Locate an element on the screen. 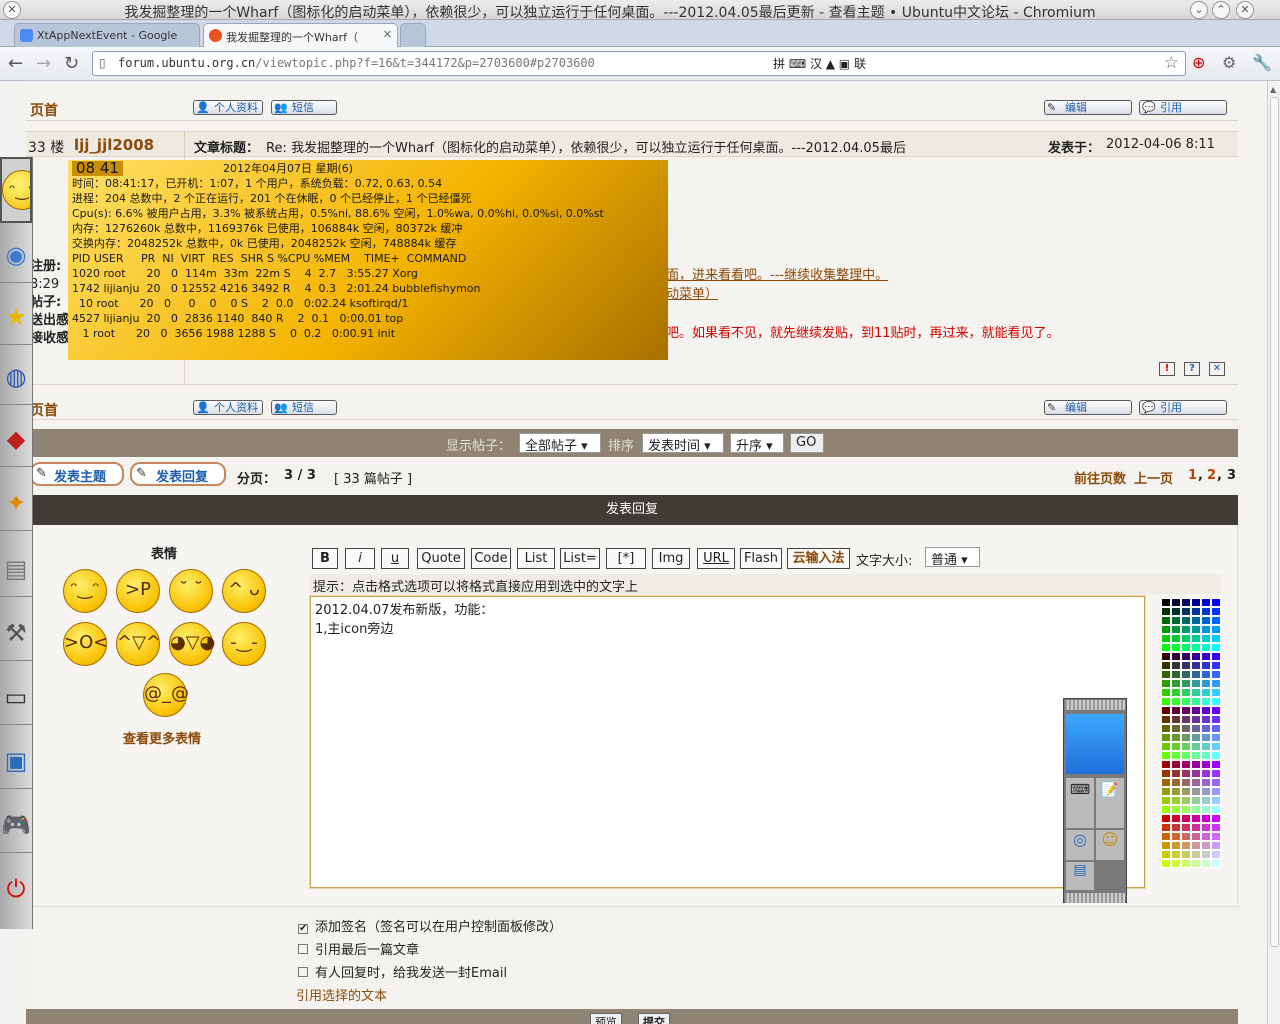 The width and height of the screenshot is (1280, 1024). order-select: 升序 ▾ is located at coordinates (757, 443).